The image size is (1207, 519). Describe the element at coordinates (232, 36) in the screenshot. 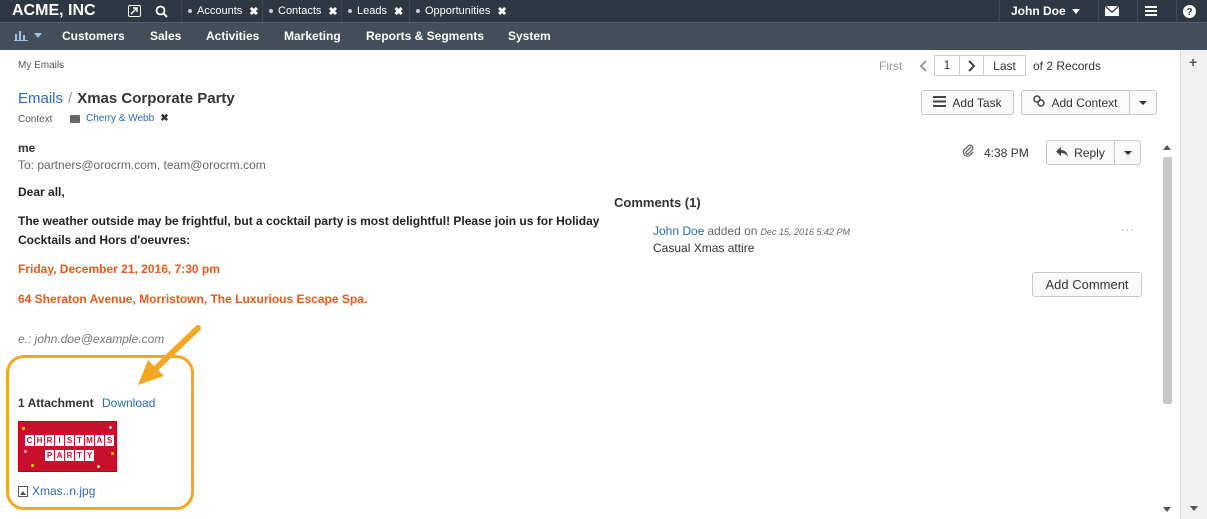

I see `nav-activities: Activities` at that location.